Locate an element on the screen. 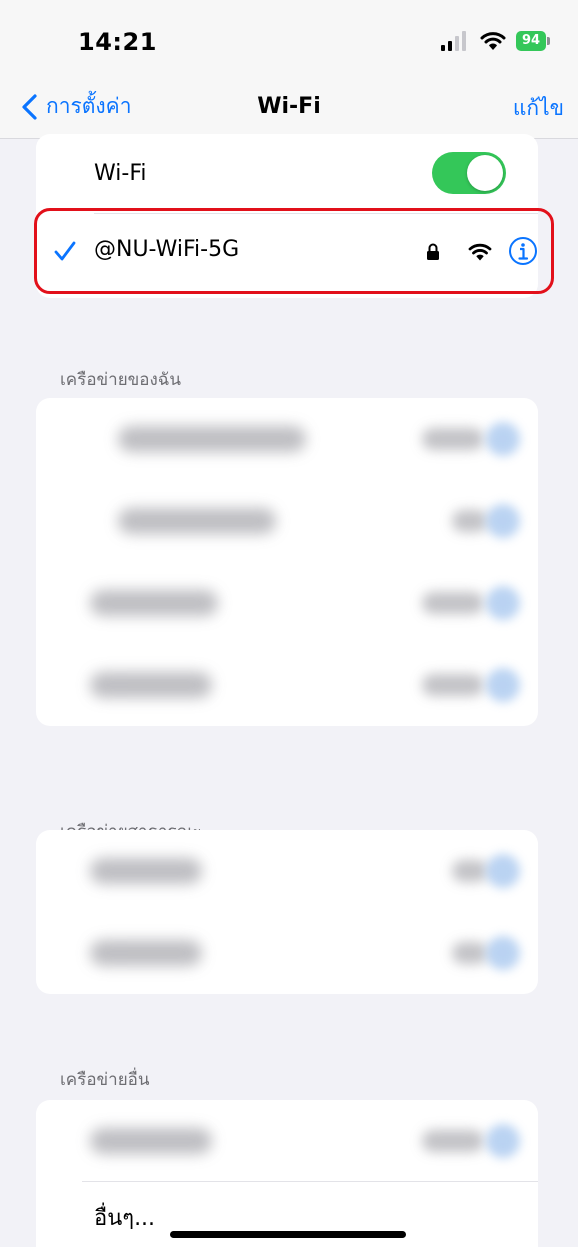 The height and width of the screenshot is (1247, 578). wifi-toggle is located at coordinates (469, 173).